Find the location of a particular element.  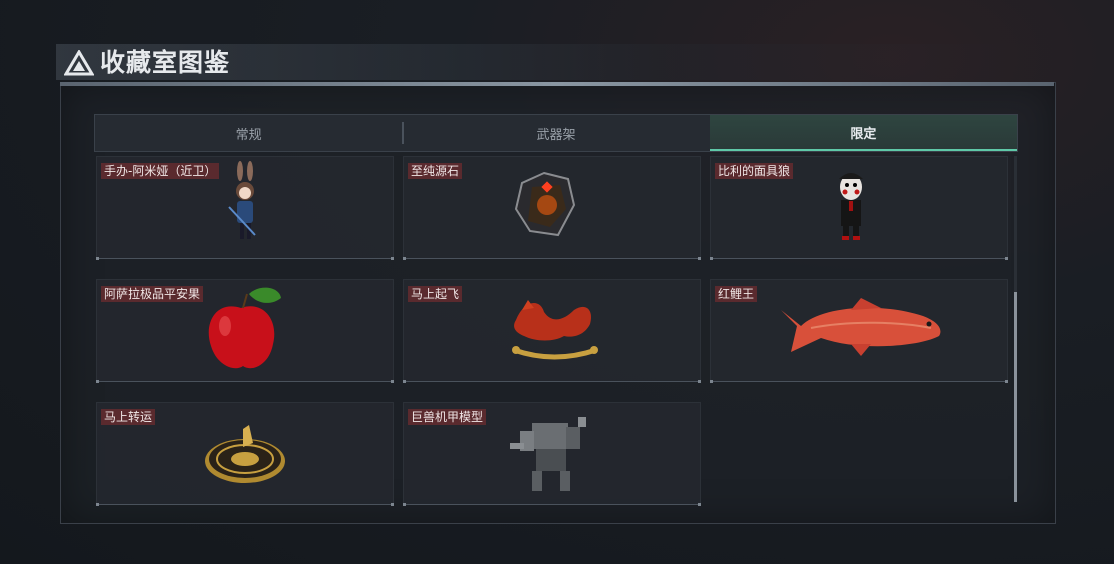

item-card: 马上转运 is located at coordinates (245, 454).